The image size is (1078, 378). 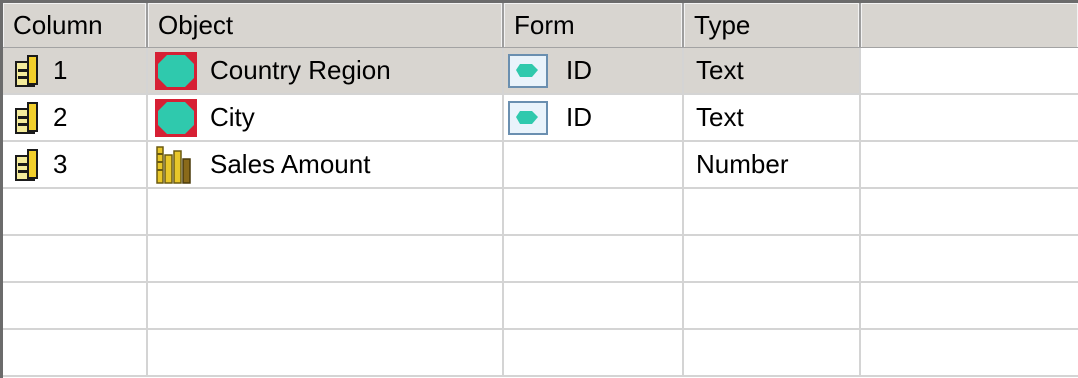 I want to click on object-cell: Country Region, so click(x=326, y=70).